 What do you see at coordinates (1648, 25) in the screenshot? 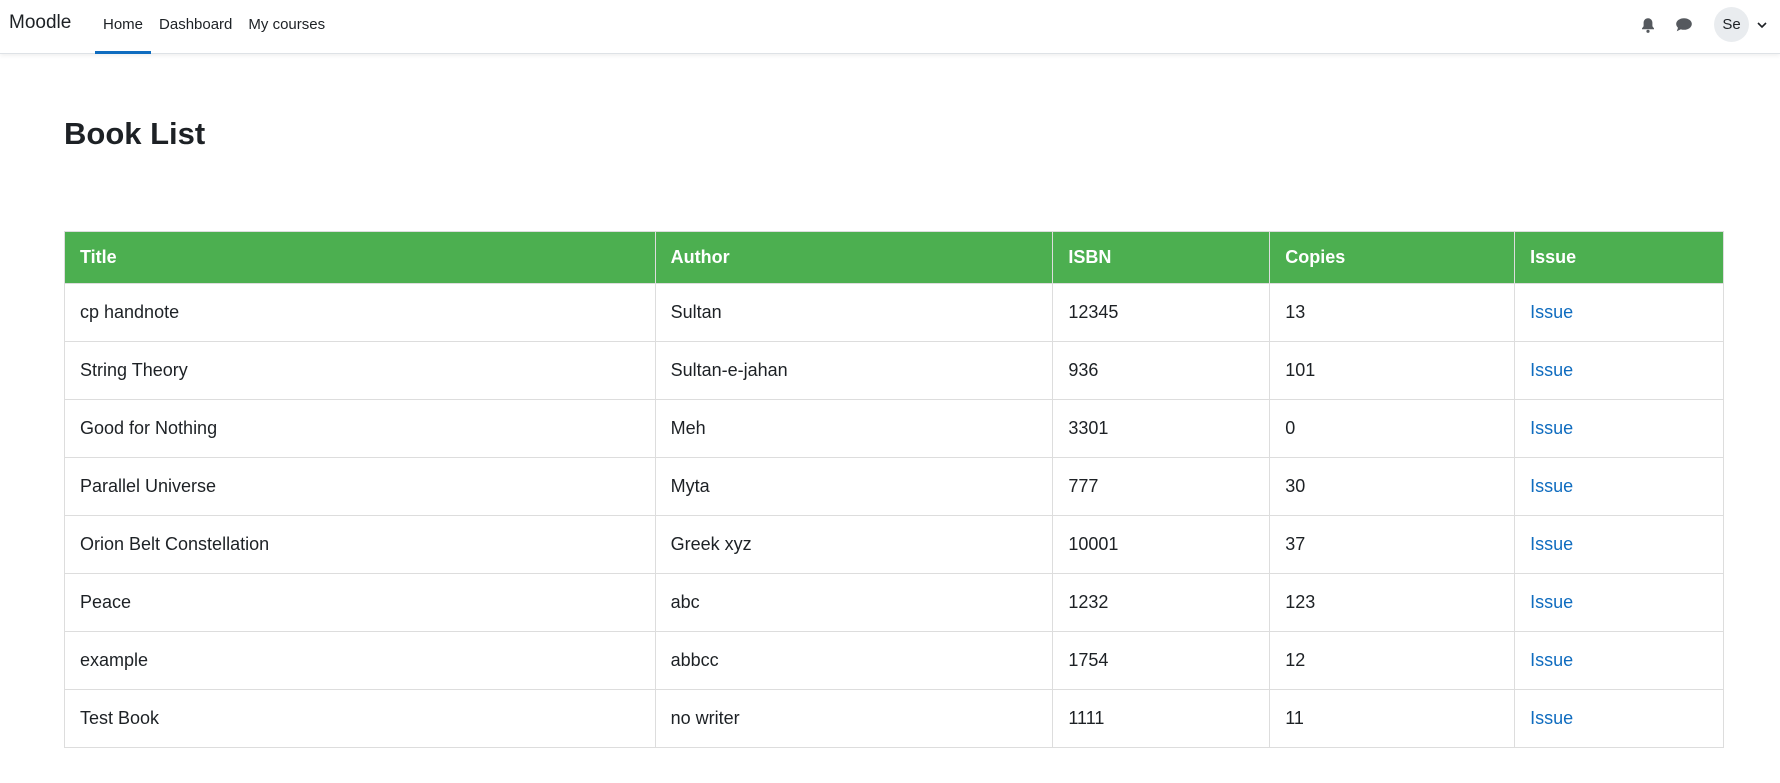
I see `bell-icon` at bounding box center [1648, 25].